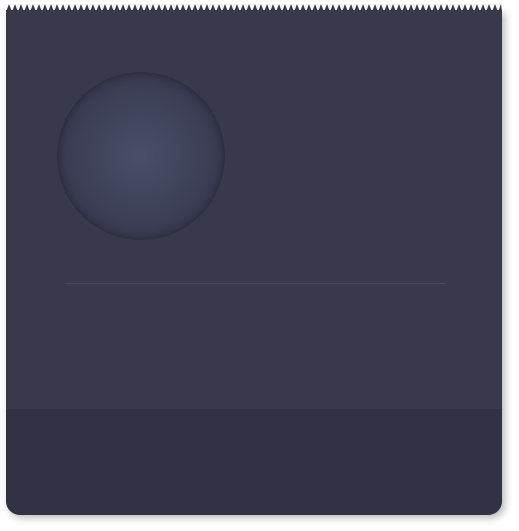 Image resolution: width=519 pixels, height=531 pixels. Describe the element at coordinates (255, 283) in the screenshot. I see `content-divider` at that location.